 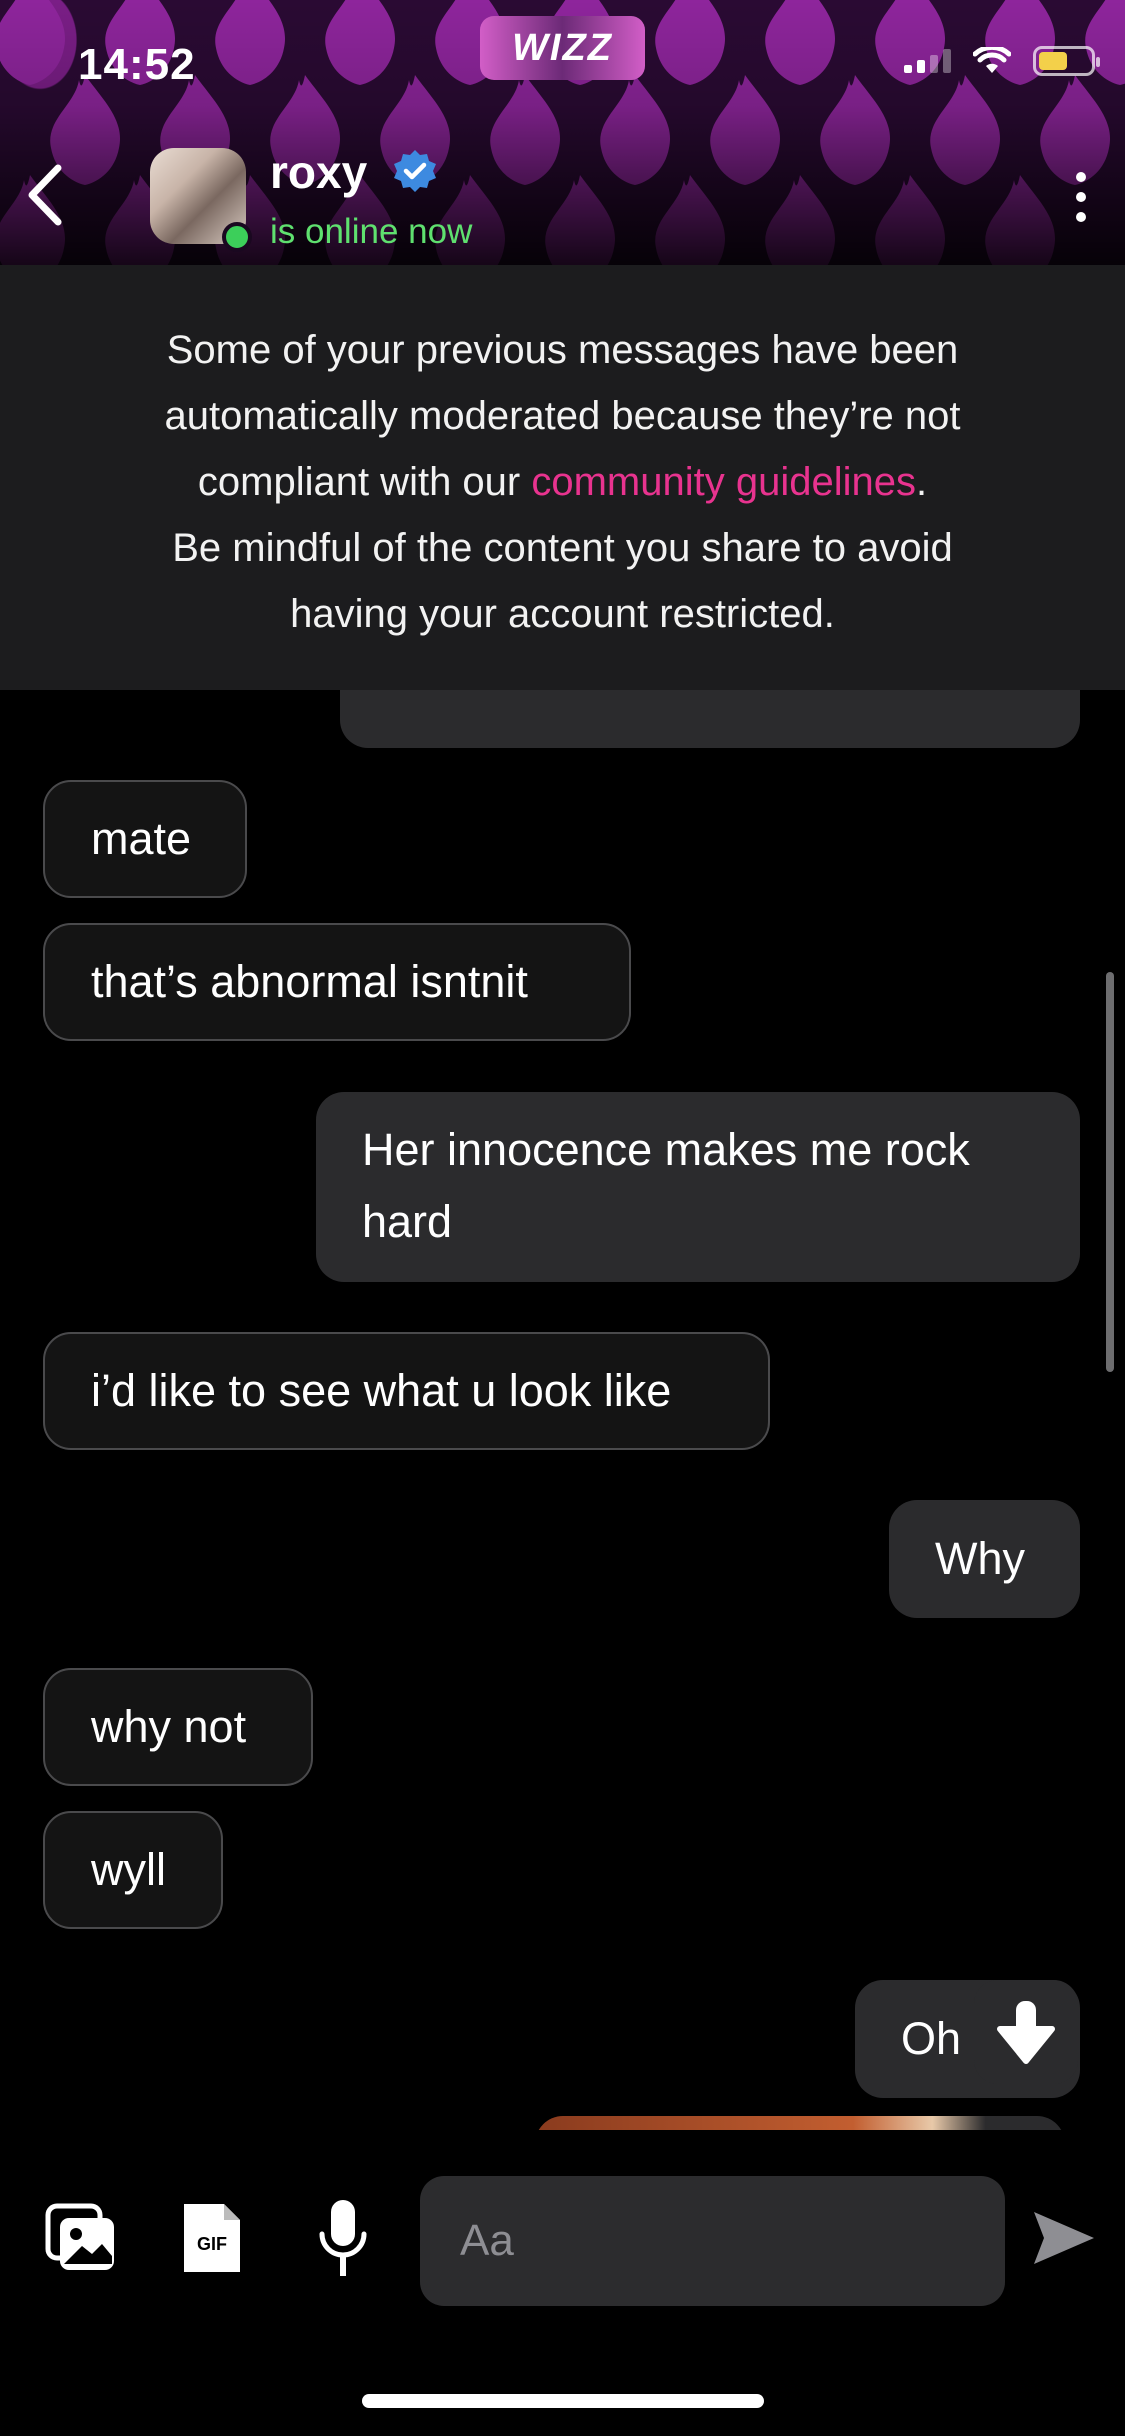 I want to click on home-indicator, so click(x=563, y=2401).